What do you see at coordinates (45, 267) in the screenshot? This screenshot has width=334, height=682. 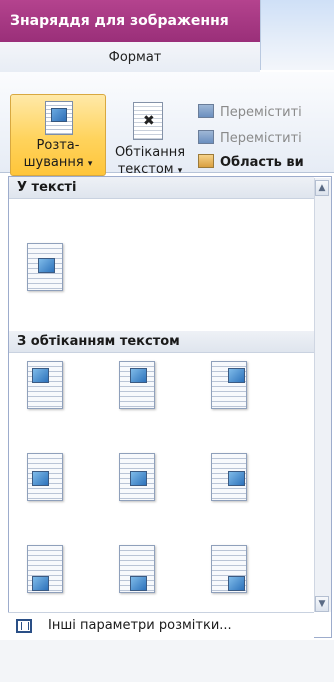 I see `inline-with-text-option` at bounding box center [45, 267].